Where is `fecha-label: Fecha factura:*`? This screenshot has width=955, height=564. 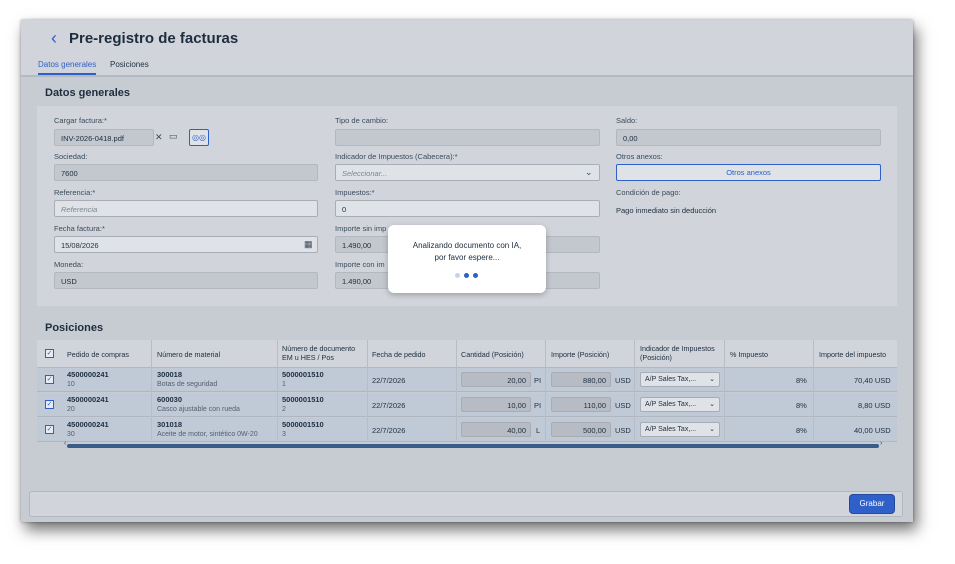 fecha-label: Fecha factura:* is located at coordinates (79, 228).